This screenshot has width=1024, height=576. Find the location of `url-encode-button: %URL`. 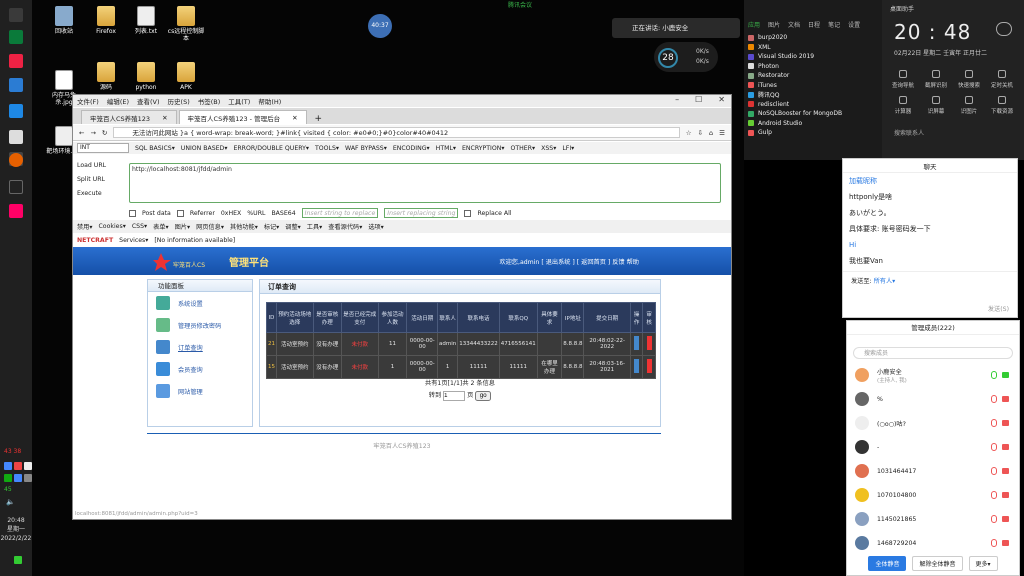

url-encode-button: %URL is located at coordinates (256, 213).